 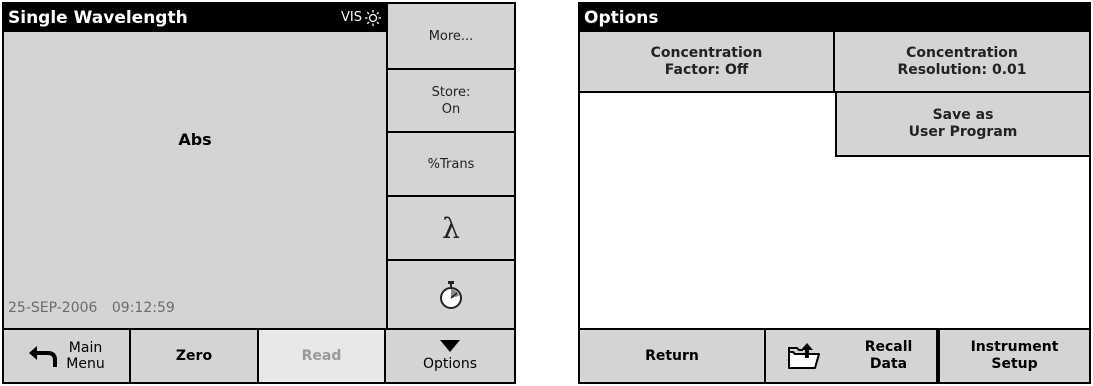 What do you see at coordinates (621, 18) in the screenshot?
I see `screen-title: Options` at bounding box center [621, 18].